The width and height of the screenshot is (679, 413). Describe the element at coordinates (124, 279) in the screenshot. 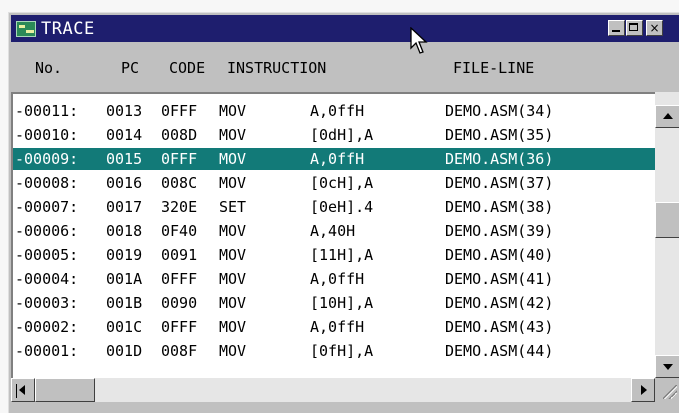

I see `cell-pc: 001A` at that location.